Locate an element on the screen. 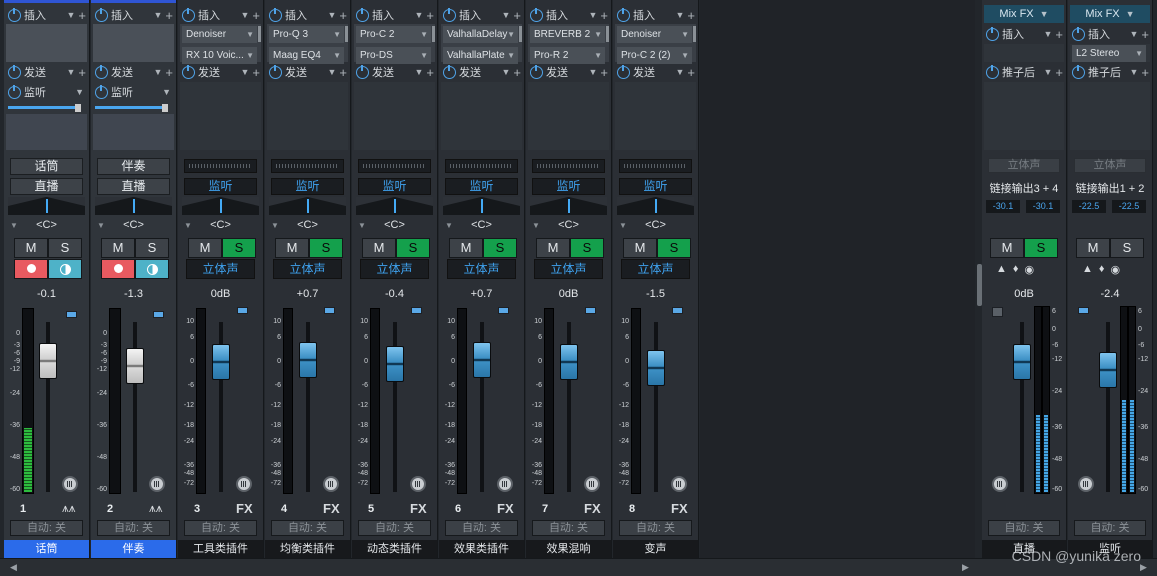 This screenshot has height=576, width=1157. post-fader-header: 推子后 ▼ + is located at coordinates (1110, 72).